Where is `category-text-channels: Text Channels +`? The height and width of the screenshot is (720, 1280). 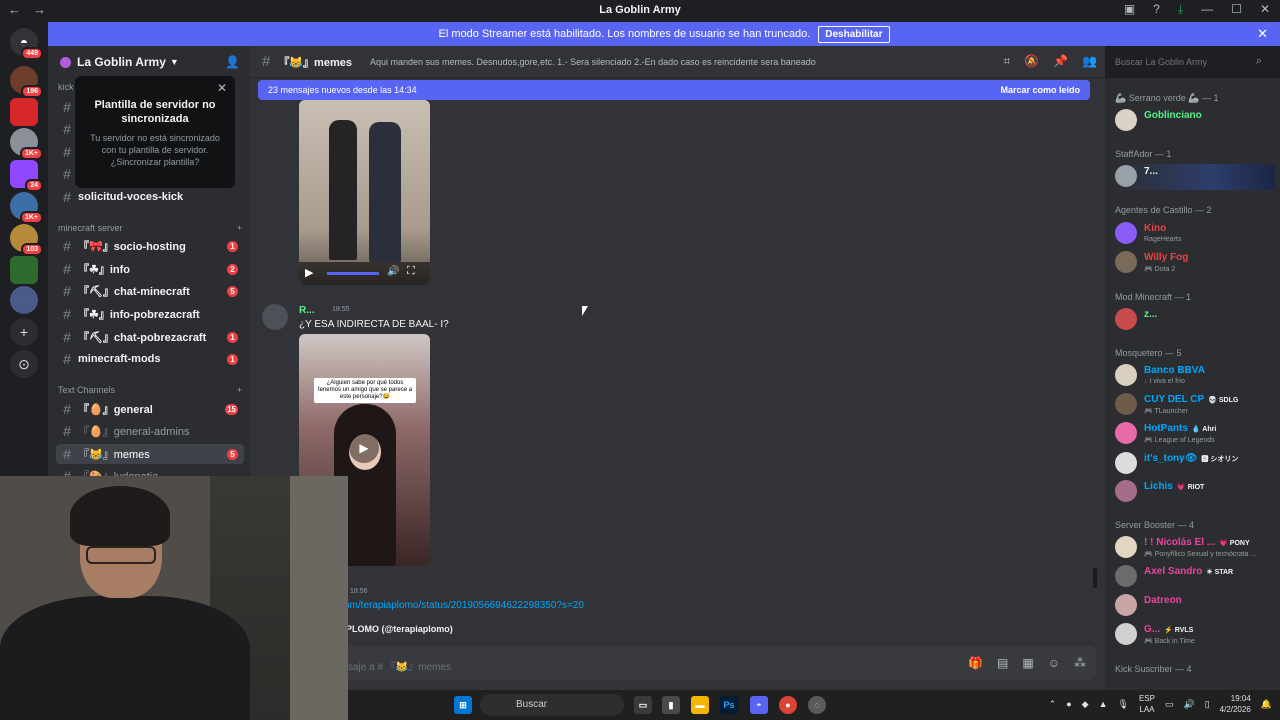 category-text-channels: Text Channels + is located at coordinates (150, 390).